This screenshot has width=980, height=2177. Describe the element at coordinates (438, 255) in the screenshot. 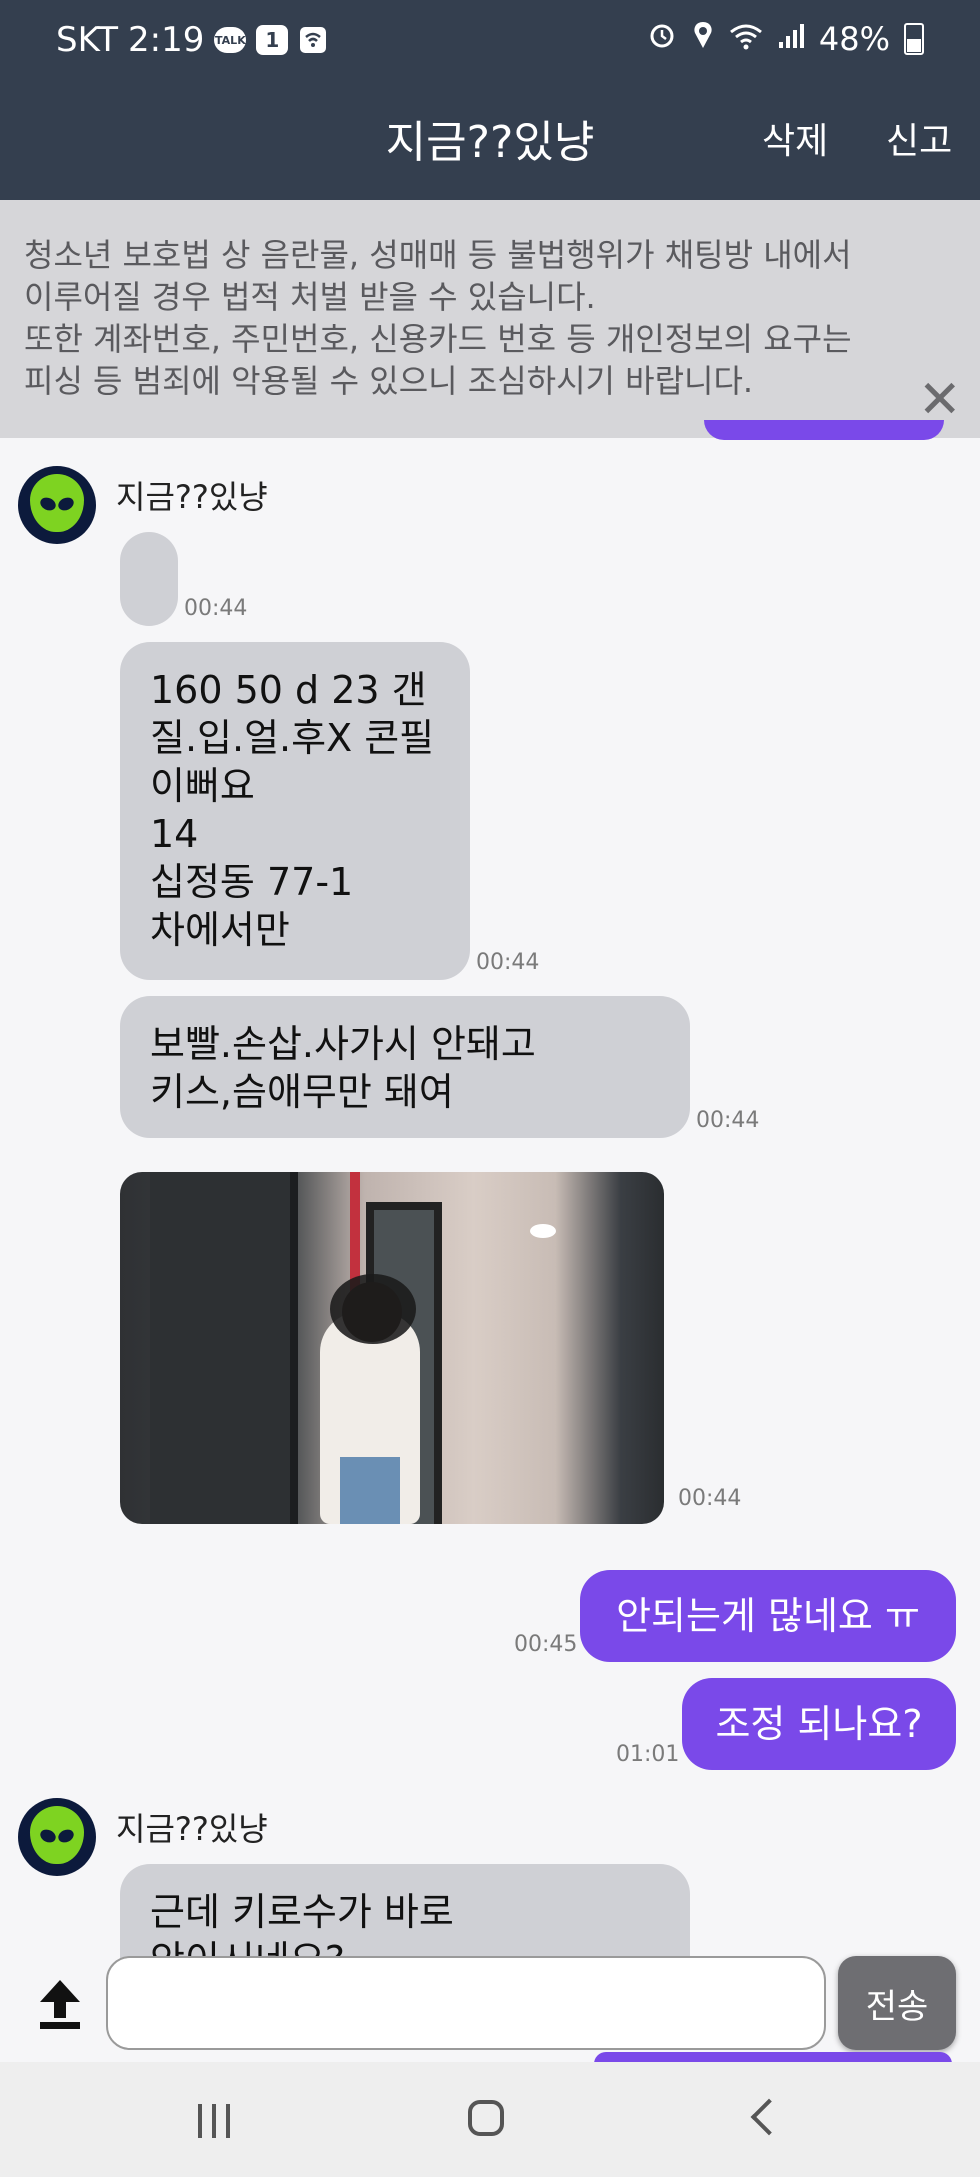

I see `notice-line: 청소년 보호법 상 음란물, 성매매 등 불법행위가 채팅방 내에서` at that location.